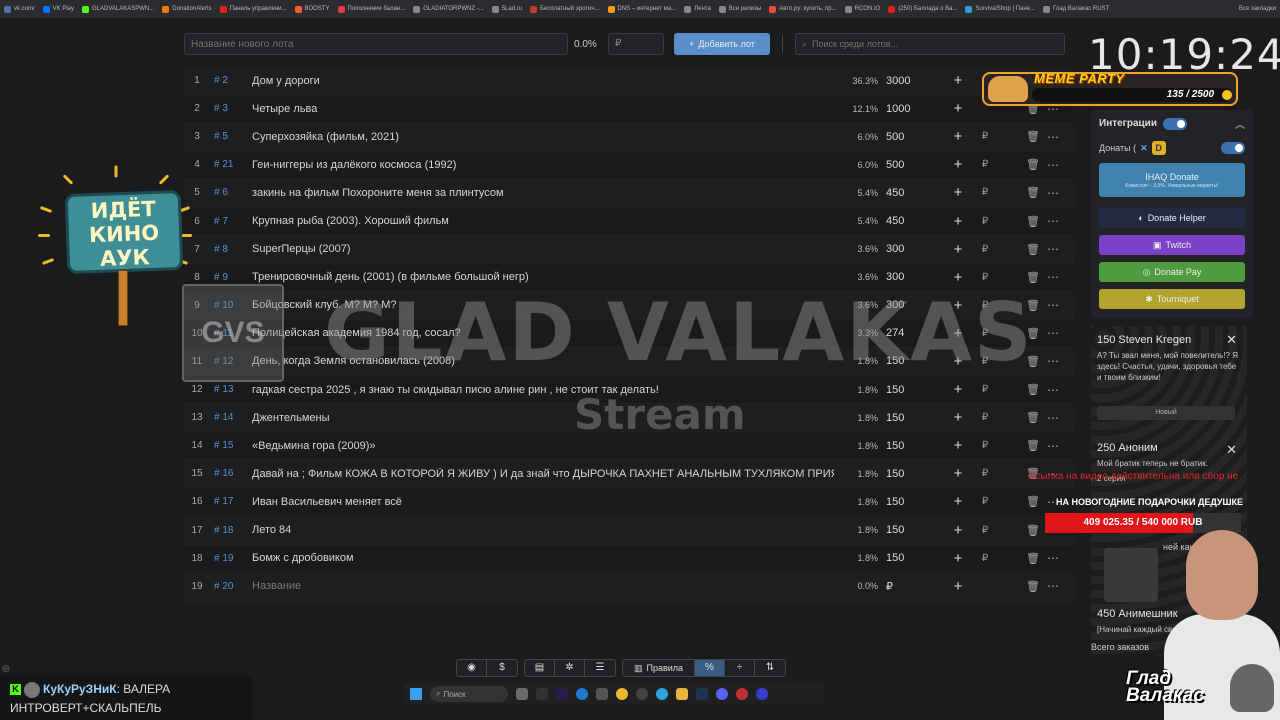 The width and height of the screenshot is (1280, 720). I want to click on chevron-up-icon: ︿, so click(1240, 123).